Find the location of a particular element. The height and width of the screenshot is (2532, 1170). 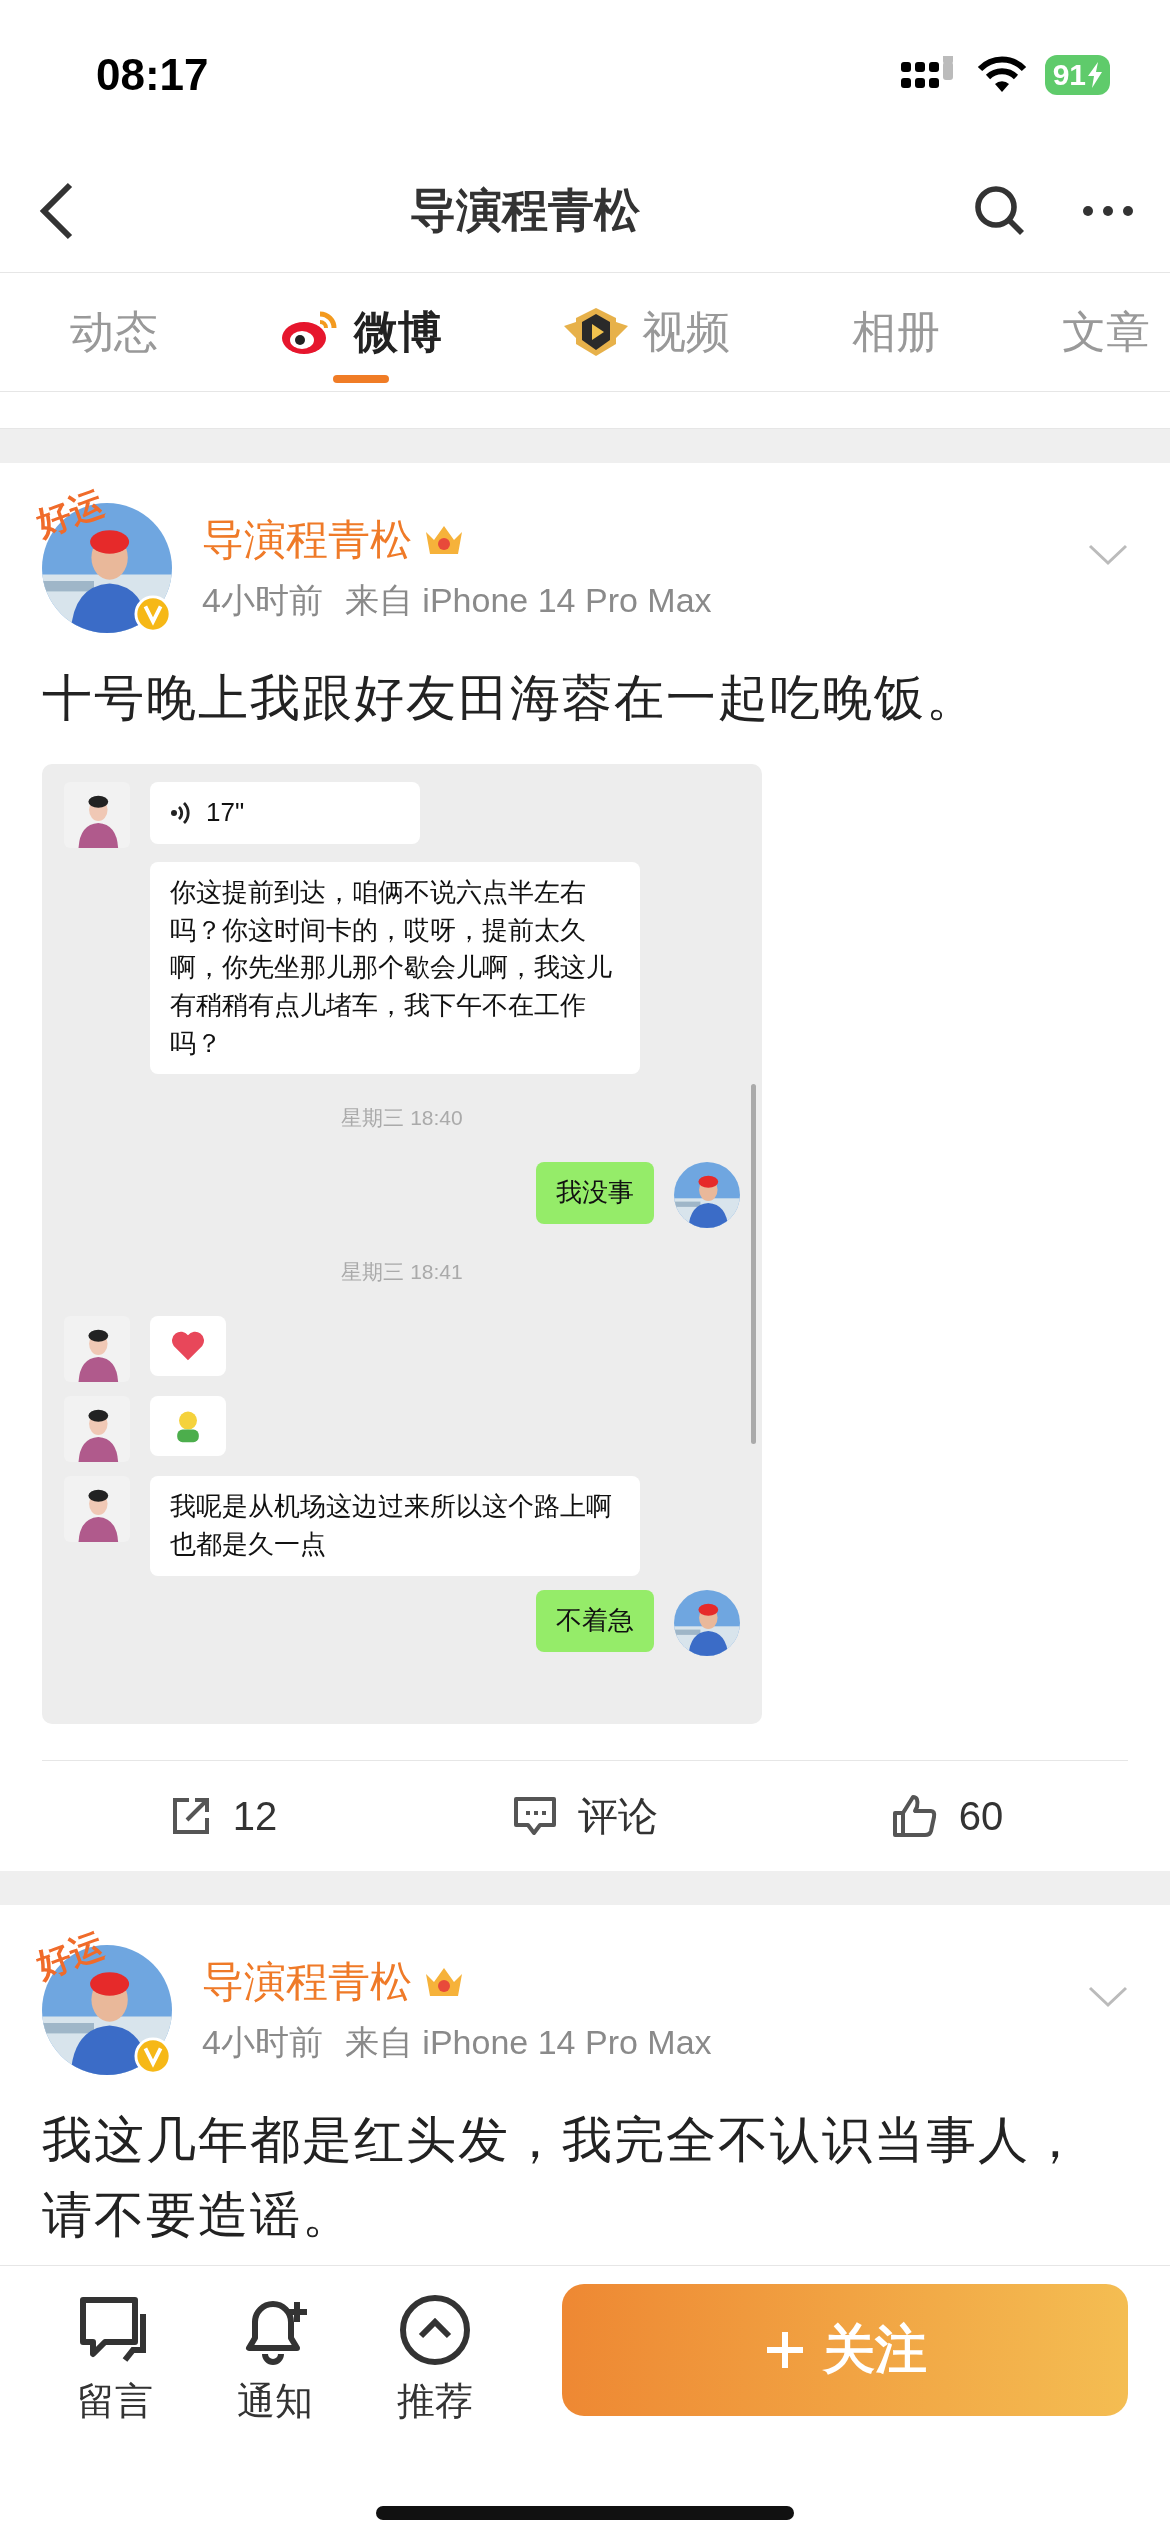

message-bubble: 我没事 is located at coordinates (595, 1193).